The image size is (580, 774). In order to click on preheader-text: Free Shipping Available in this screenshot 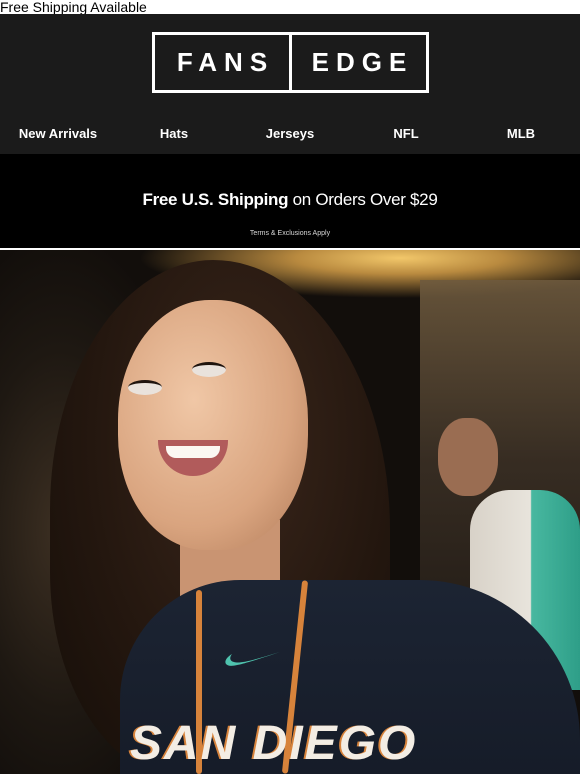, I will do `click(73, 7)`.